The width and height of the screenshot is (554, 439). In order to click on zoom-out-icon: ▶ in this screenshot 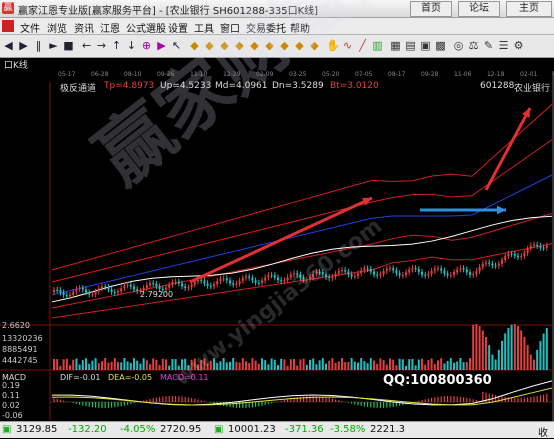, I will do `click(161, 45)`.